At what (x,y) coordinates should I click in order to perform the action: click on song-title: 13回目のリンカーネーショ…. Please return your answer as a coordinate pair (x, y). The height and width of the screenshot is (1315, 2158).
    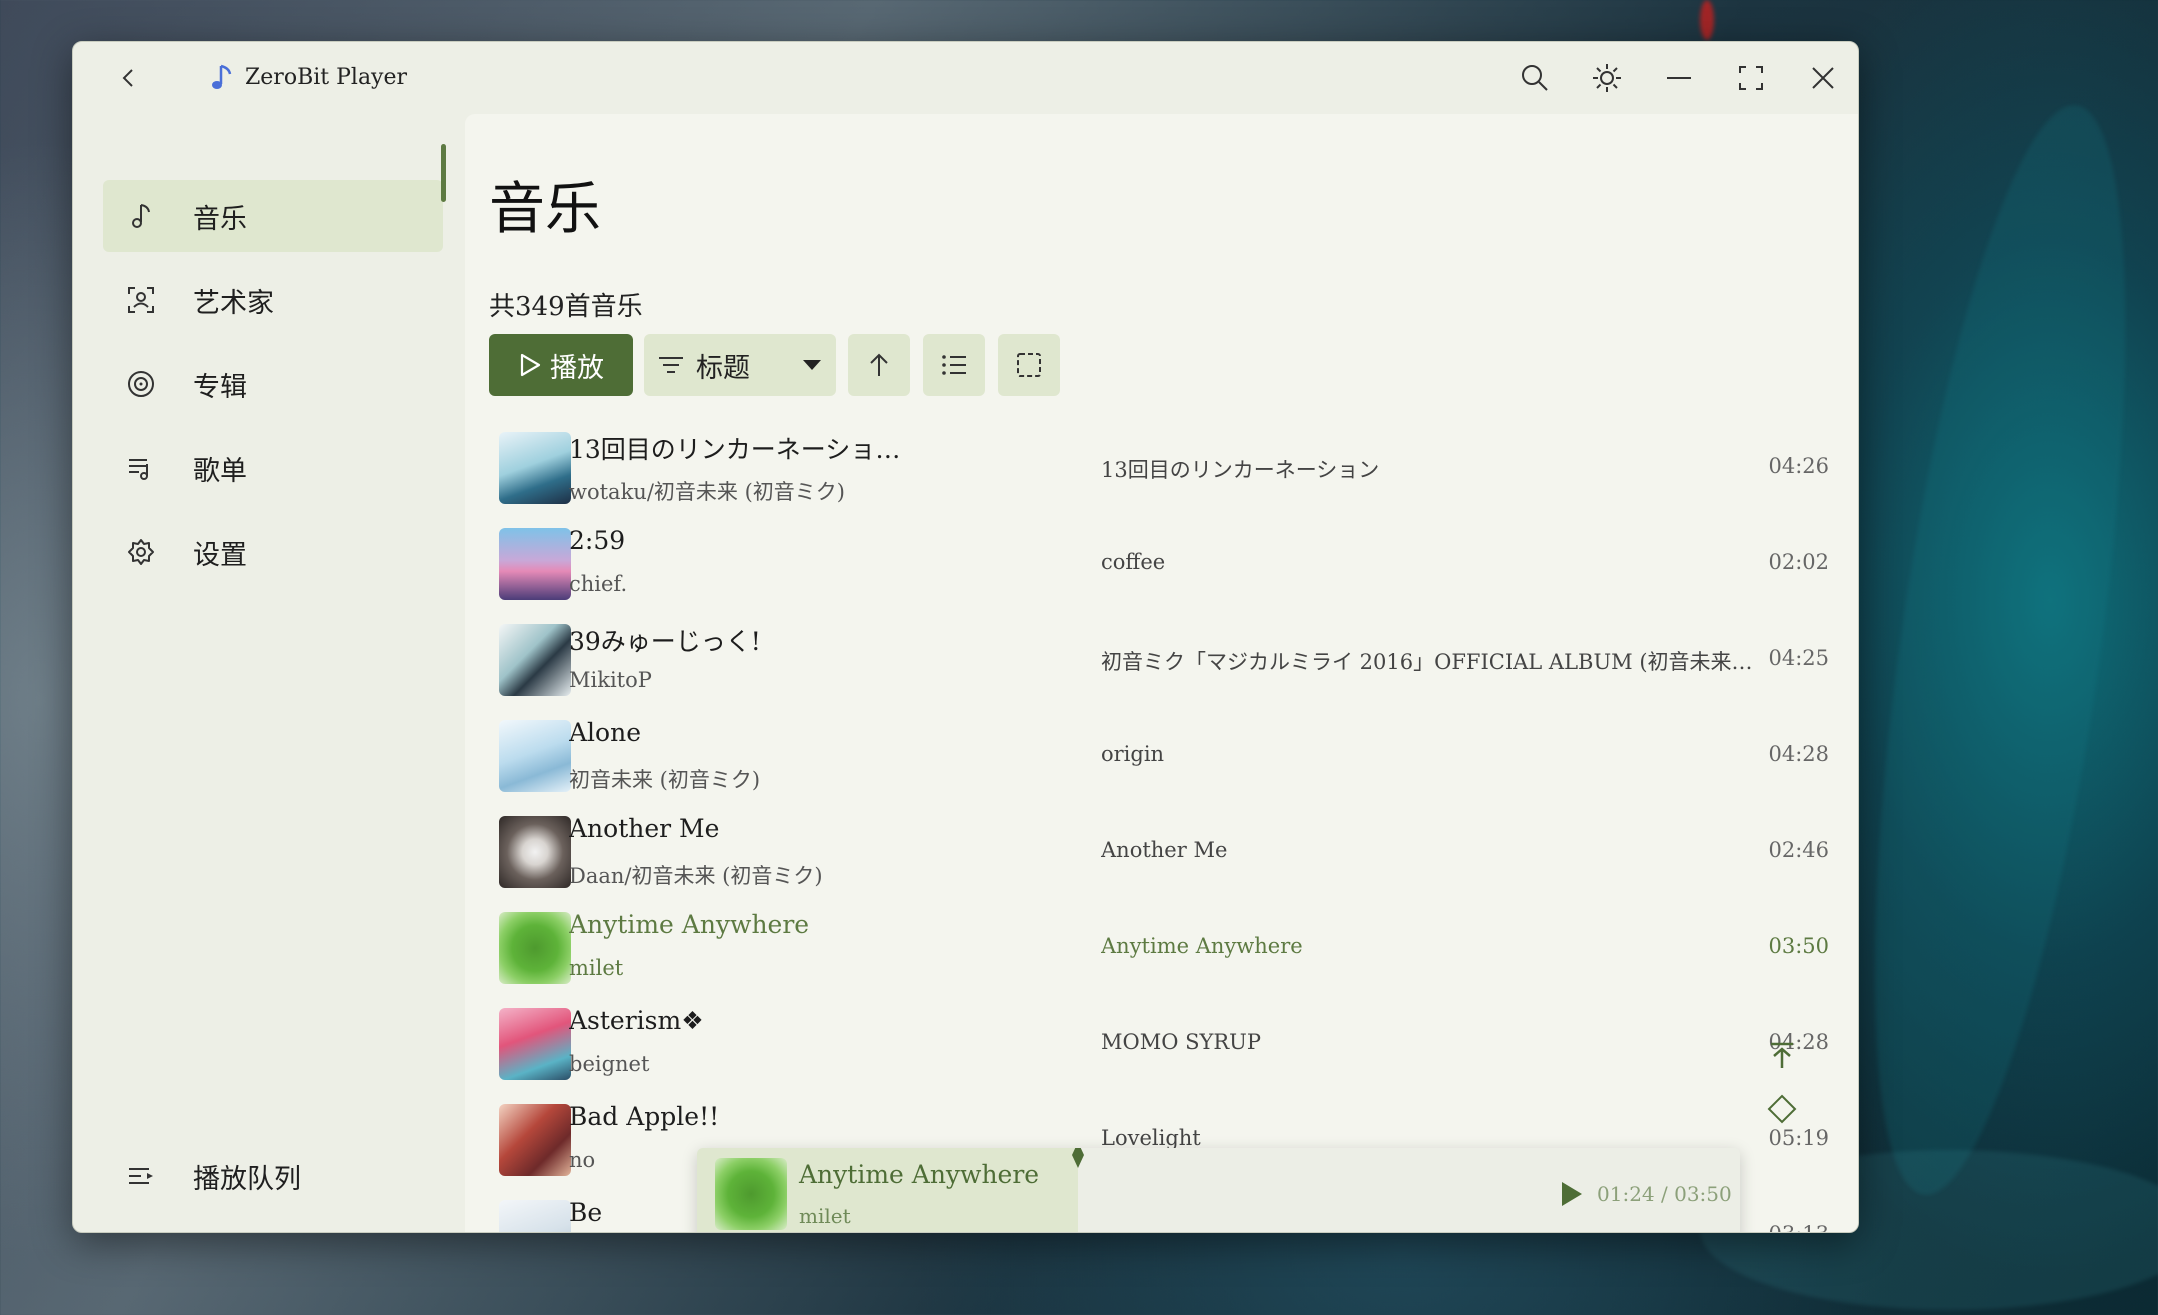
    Looking at the image, I should click on (735, 449).